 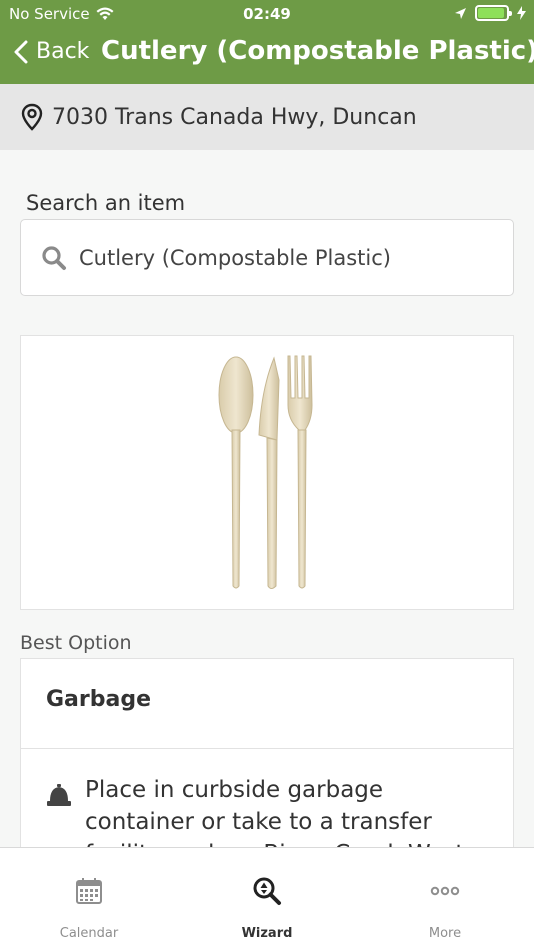 I want to click on back-button: Back, so click(x=51, y=51).